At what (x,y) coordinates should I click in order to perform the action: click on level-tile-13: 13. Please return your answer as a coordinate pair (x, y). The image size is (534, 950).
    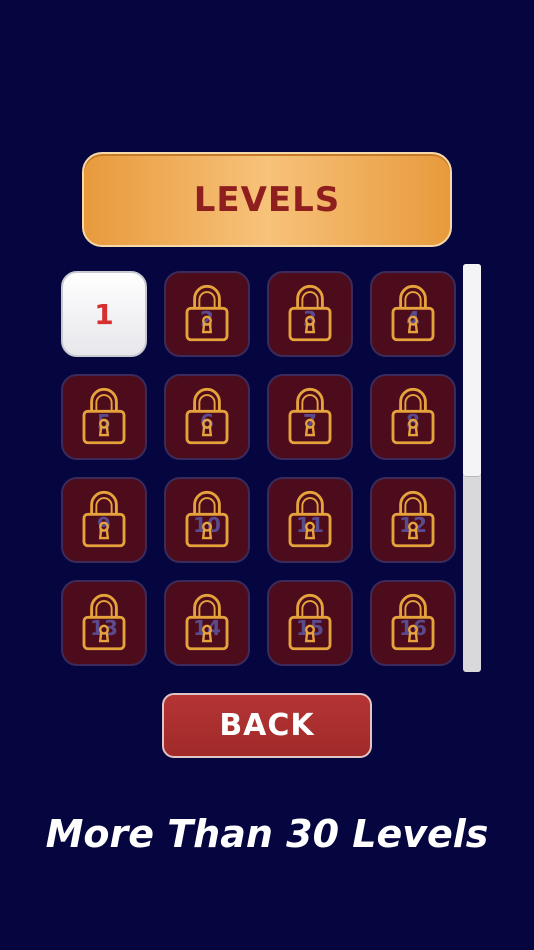
    Looking at the image, I should click on (104, 623).